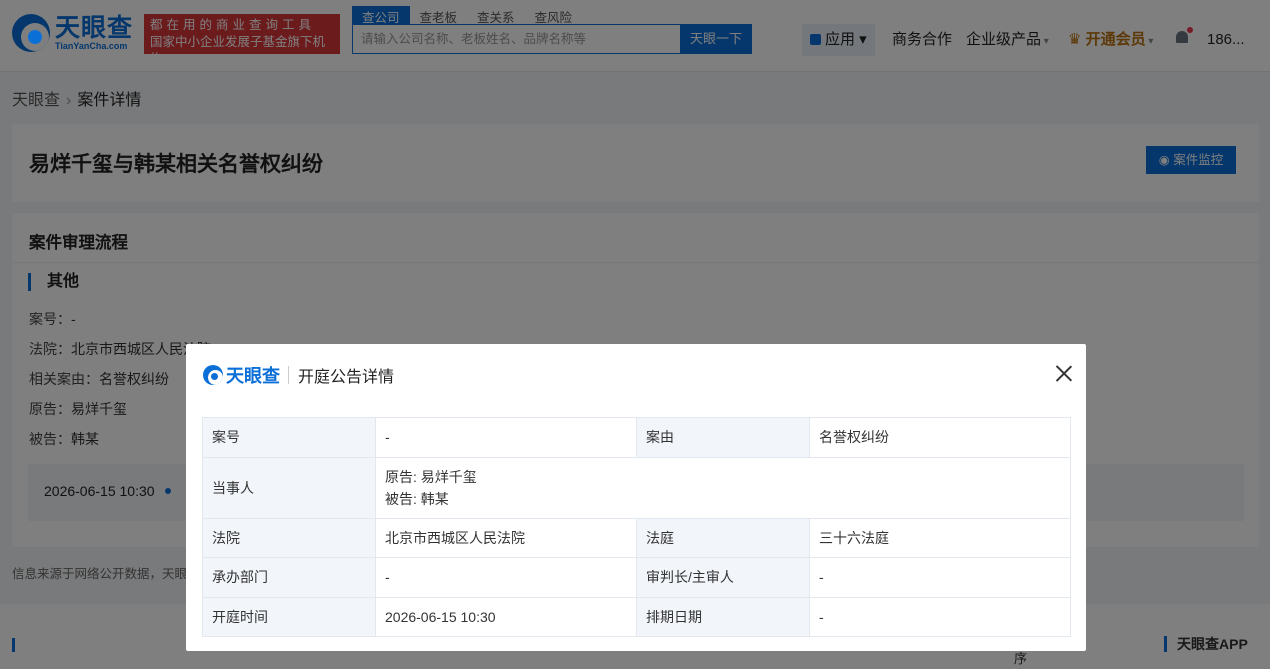  I want to click on table-value: 三十六法庭, so click(940, 537).